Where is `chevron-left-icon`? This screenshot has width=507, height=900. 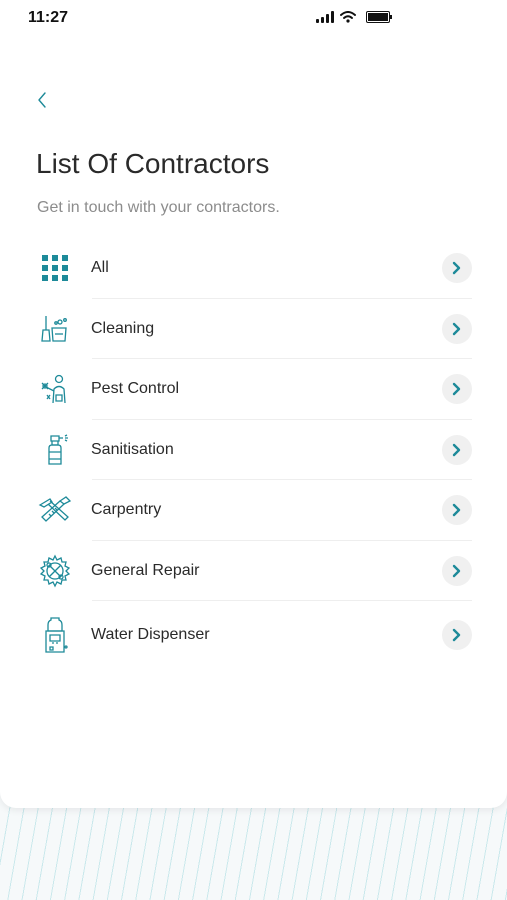 chevron-left-icon is located at coordinates (42, 100).